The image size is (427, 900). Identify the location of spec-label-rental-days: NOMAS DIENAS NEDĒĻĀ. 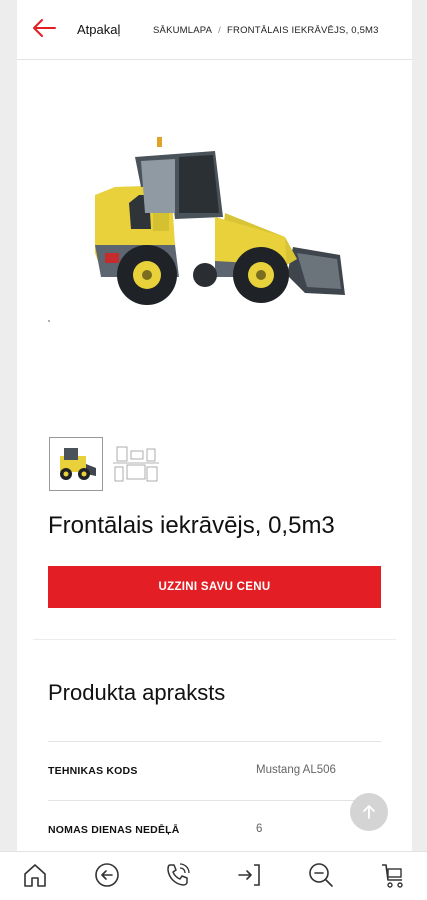
(114, 830).